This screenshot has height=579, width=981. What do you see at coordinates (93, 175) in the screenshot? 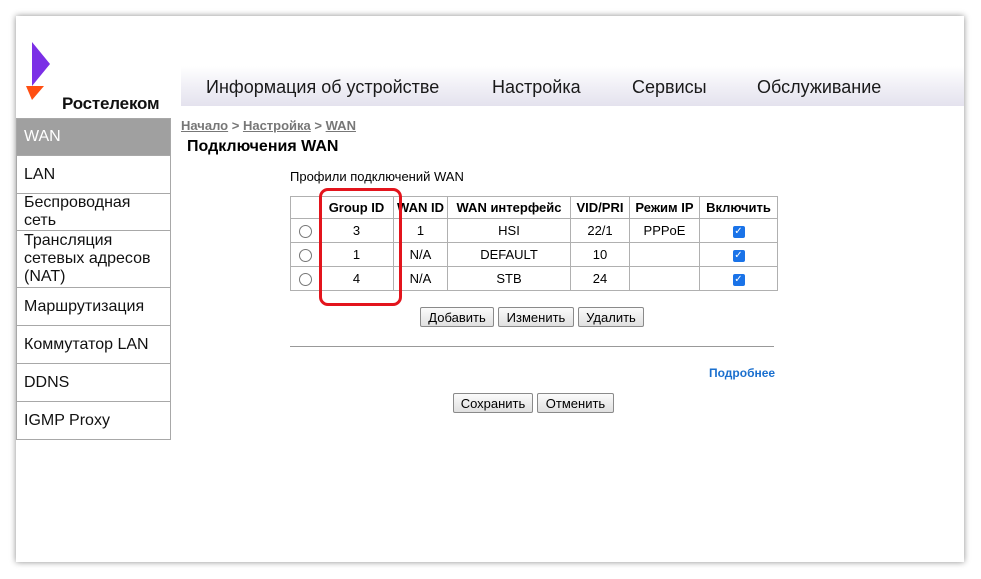
I see `sidebar-item-lan: LAN` at bounding box center [93, 175].